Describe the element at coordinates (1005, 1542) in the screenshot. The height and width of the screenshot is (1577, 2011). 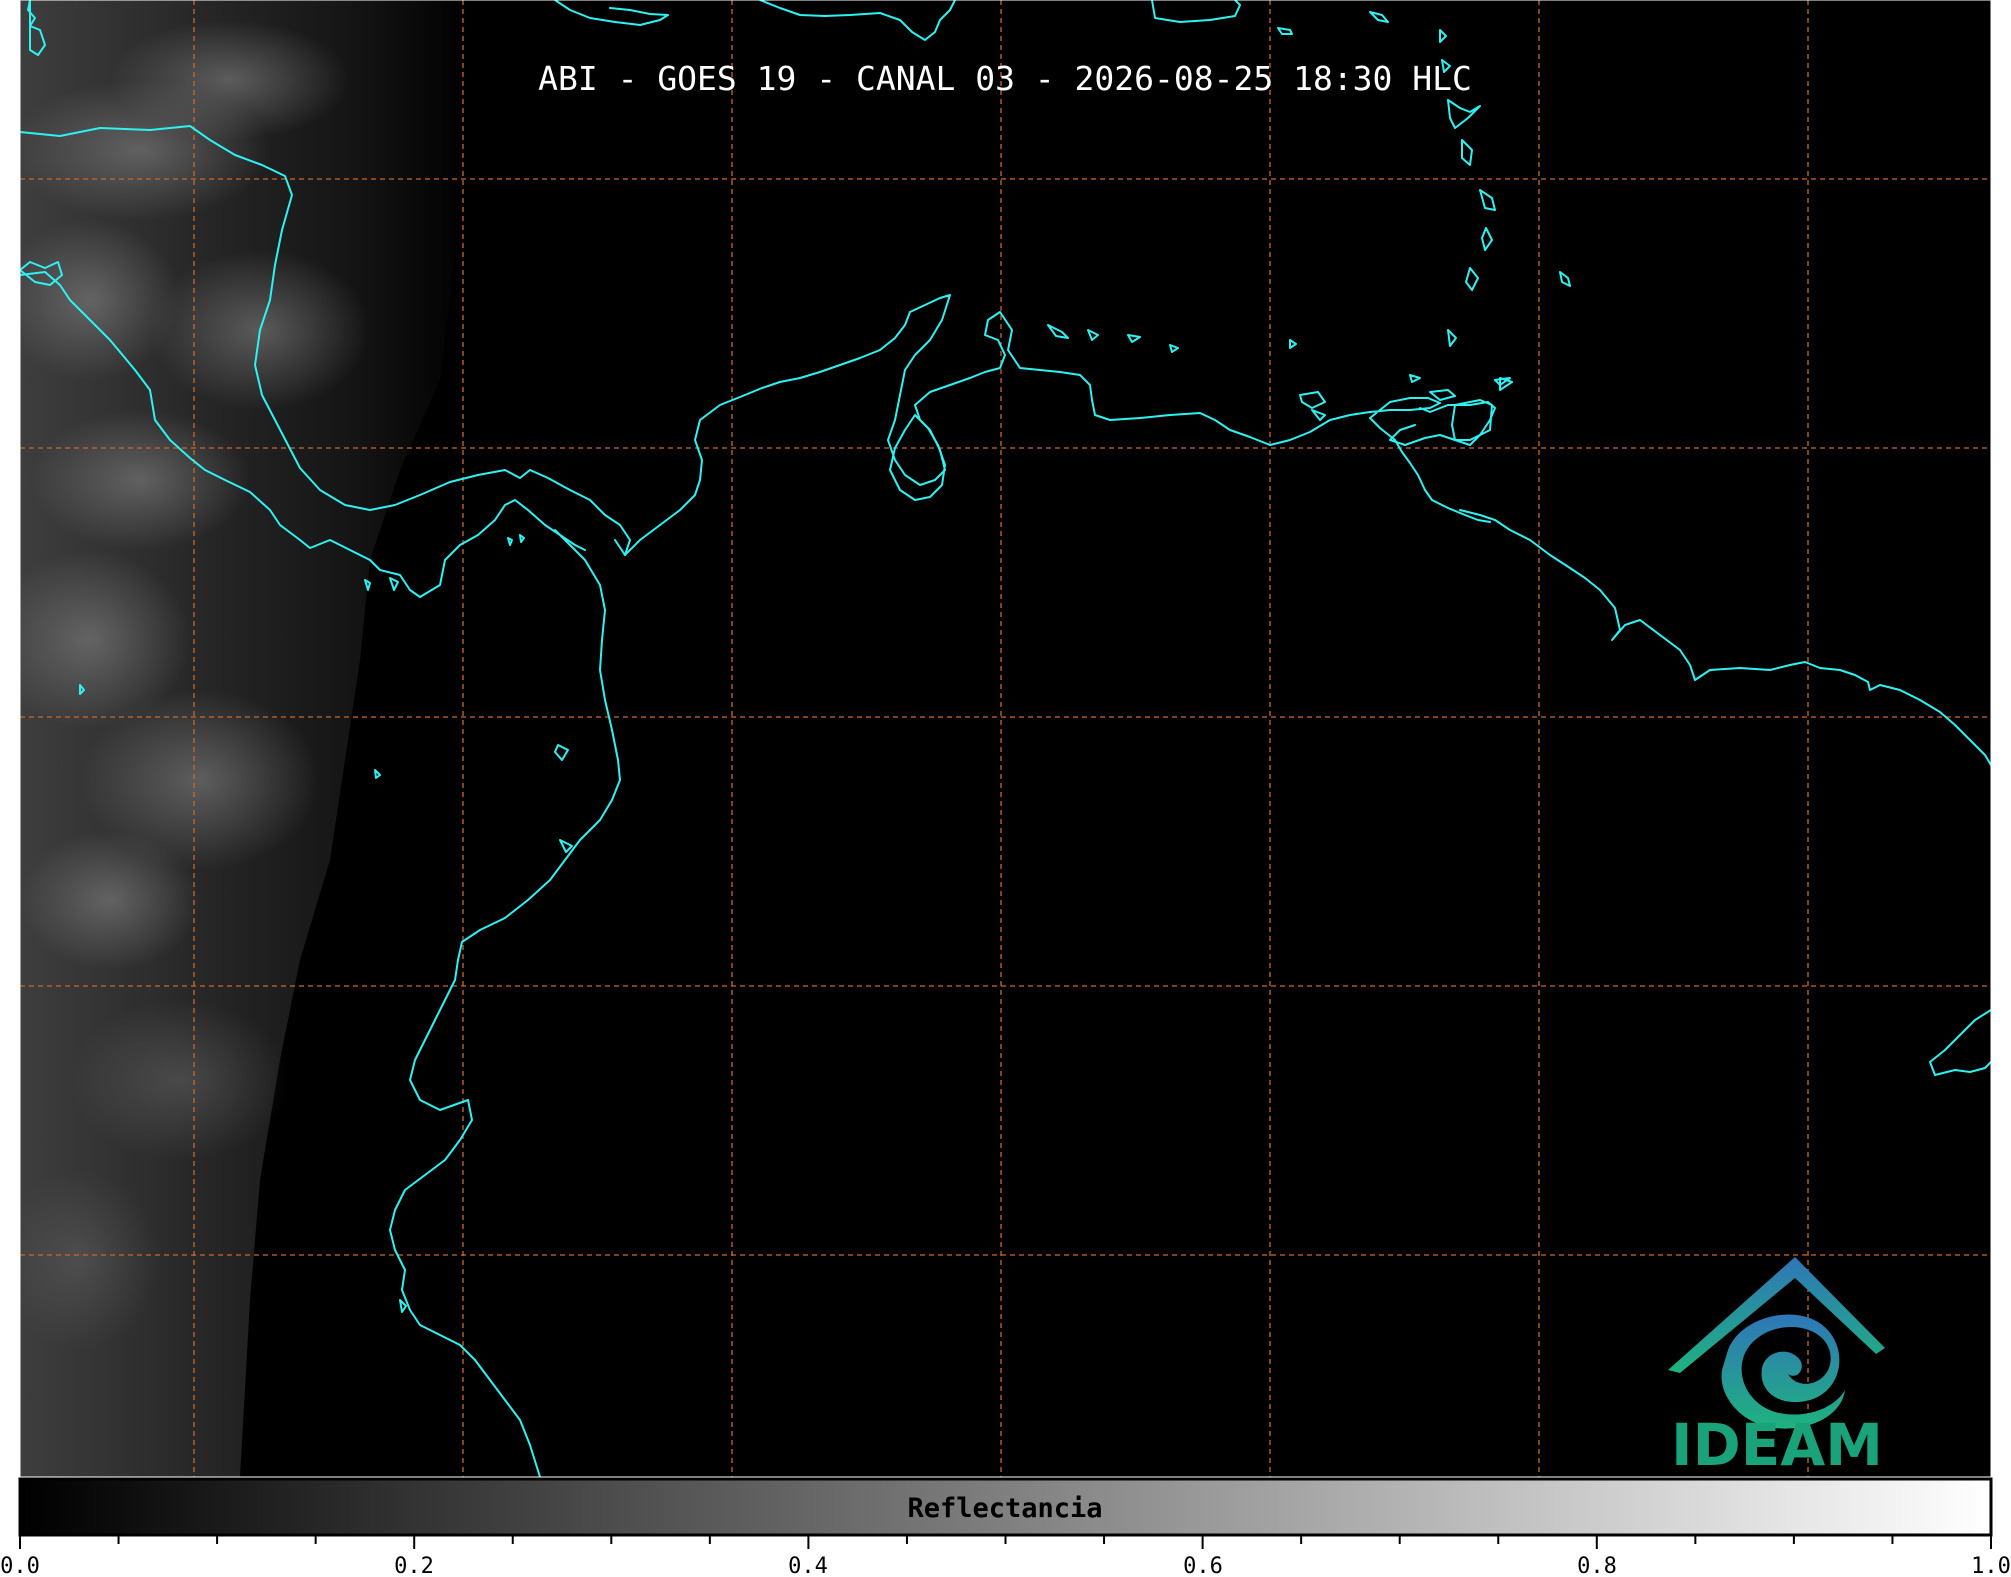
I see `colorbar-ticks` at that location.